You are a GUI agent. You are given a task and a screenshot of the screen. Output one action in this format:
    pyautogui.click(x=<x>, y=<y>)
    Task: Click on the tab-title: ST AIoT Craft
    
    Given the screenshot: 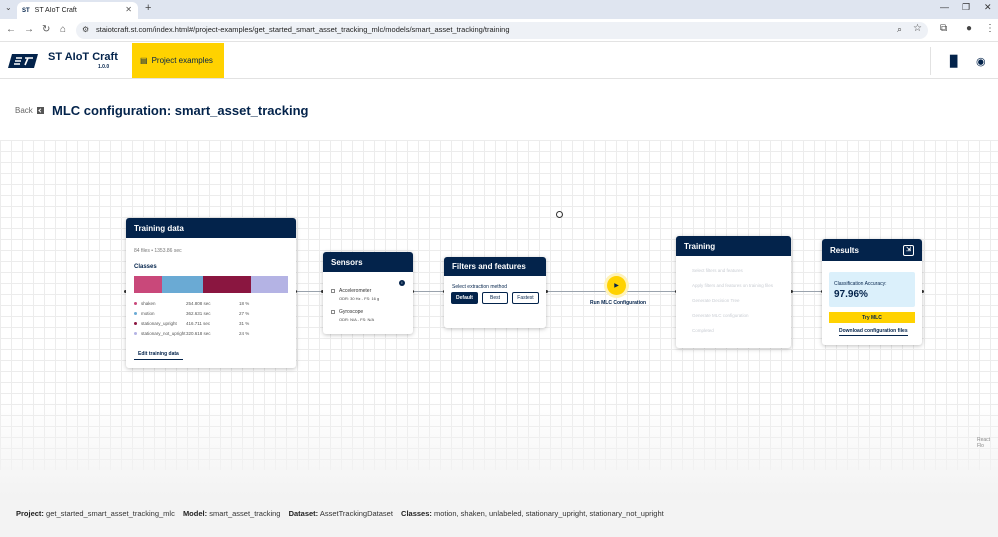 What is the action you would take?
    pyautogui.click(x=55, y=10)
    